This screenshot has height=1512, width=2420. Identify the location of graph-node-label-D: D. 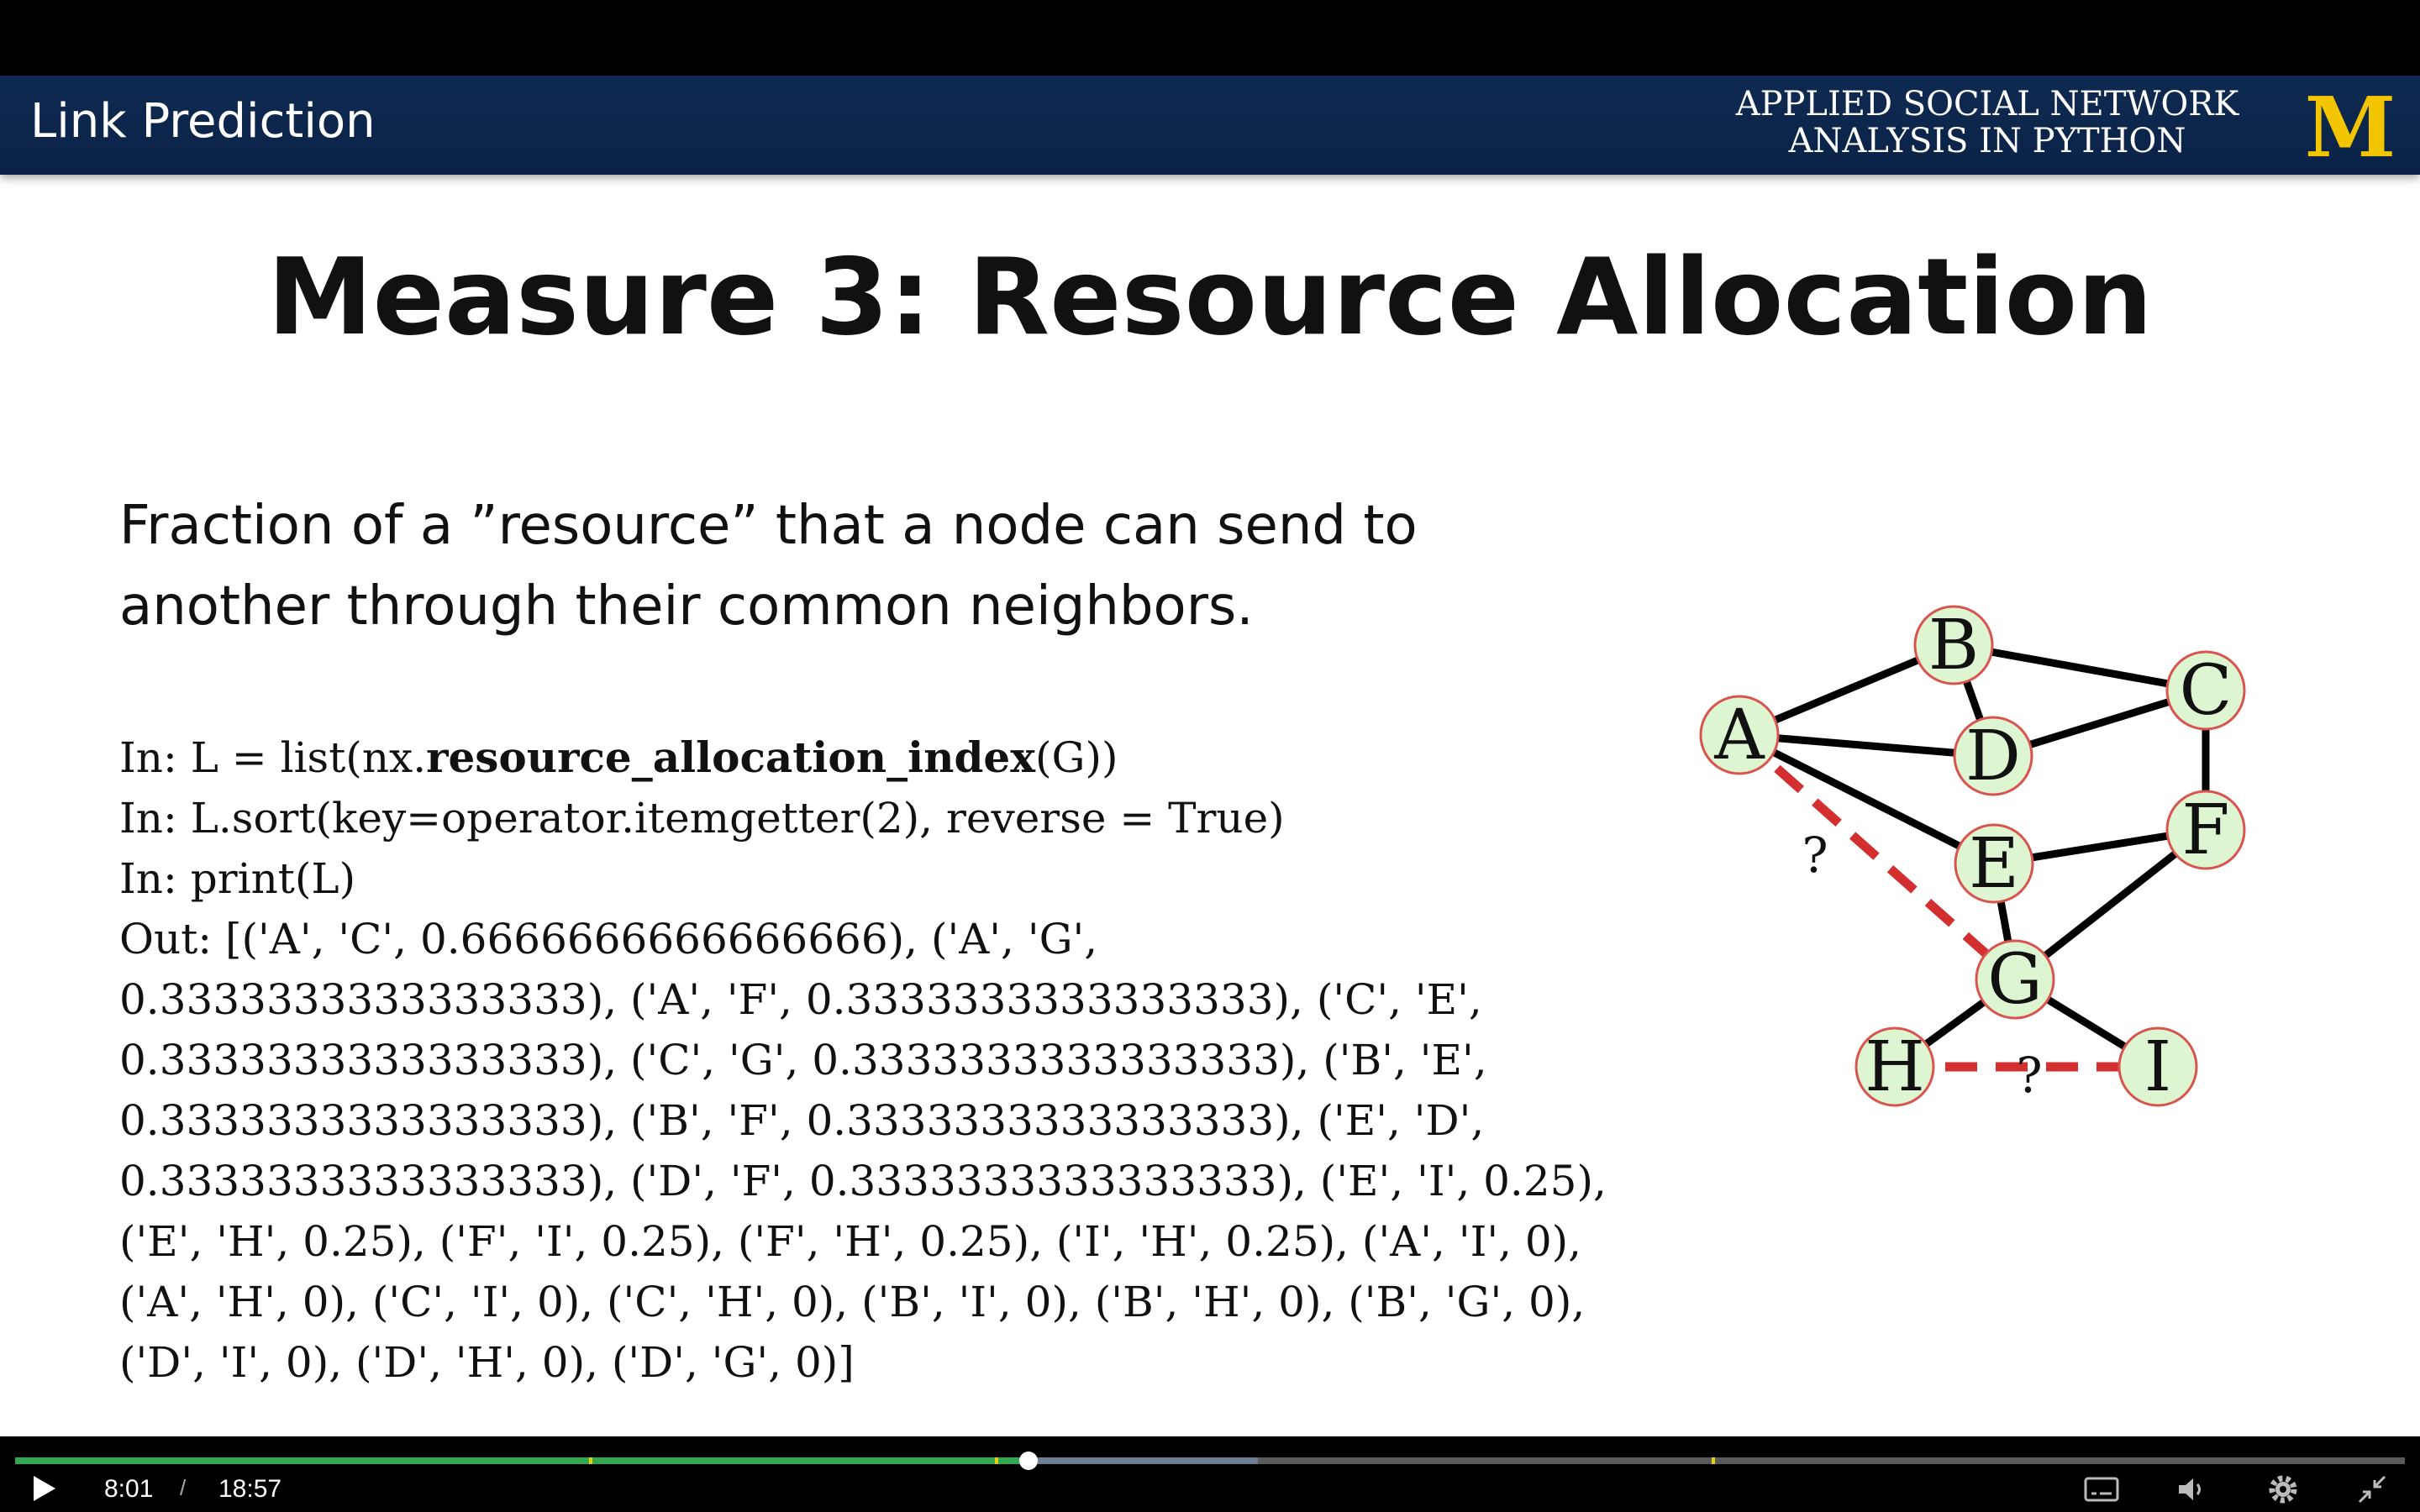
(1993, 756).